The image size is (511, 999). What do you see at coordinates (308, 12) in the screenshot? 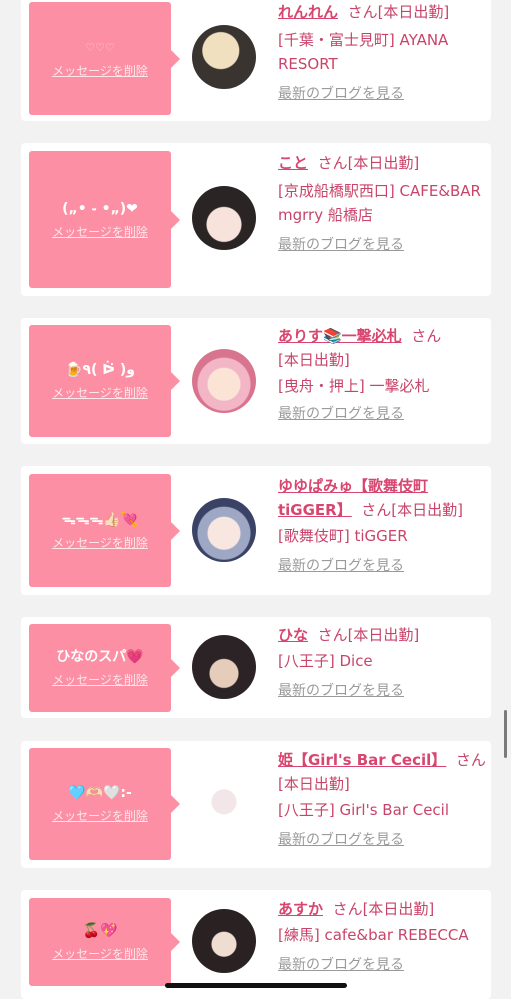
I see `cast-name-link: れんれん` at bounding box center [308, 12].